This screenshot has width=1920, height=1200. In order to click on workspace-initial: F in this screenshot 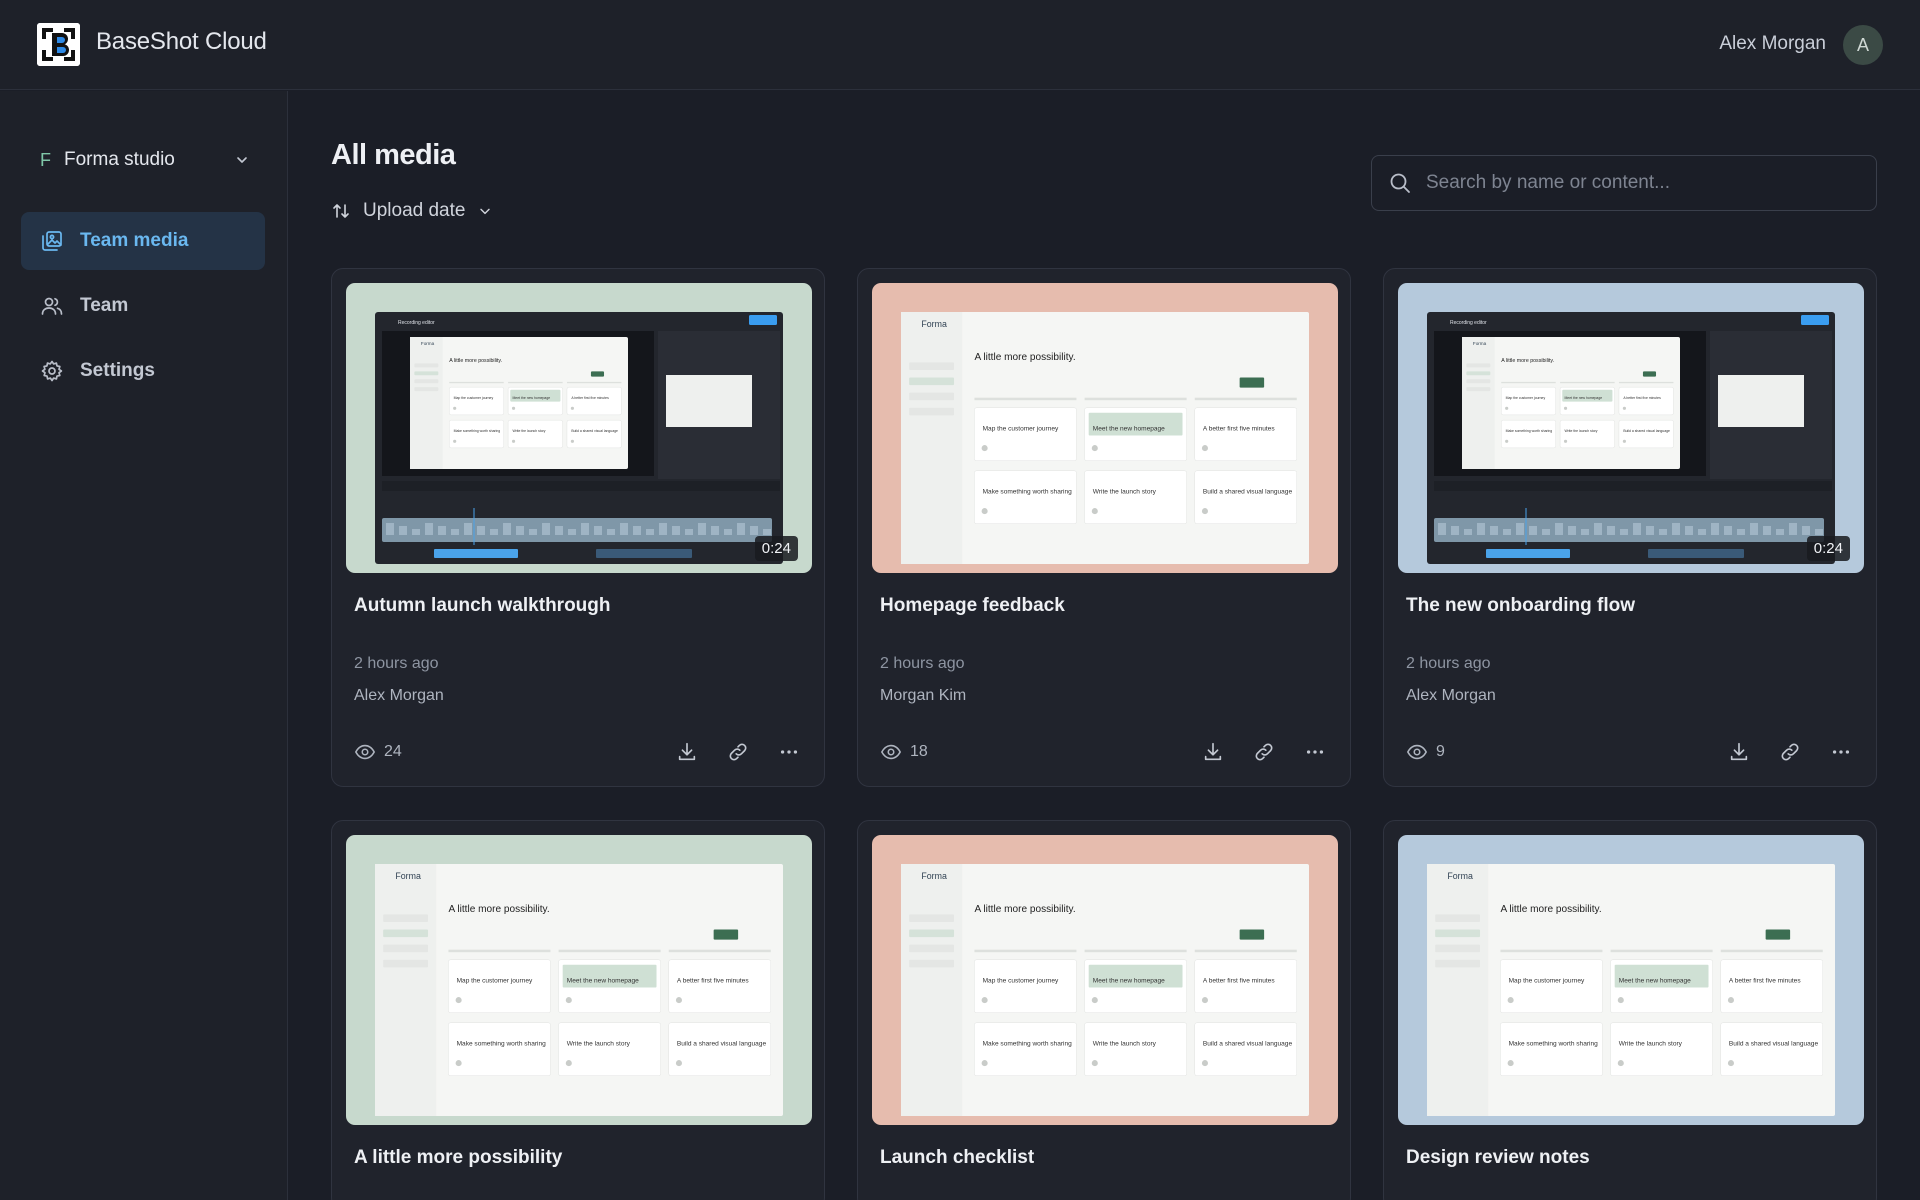, I will do `click(45, 159)`.